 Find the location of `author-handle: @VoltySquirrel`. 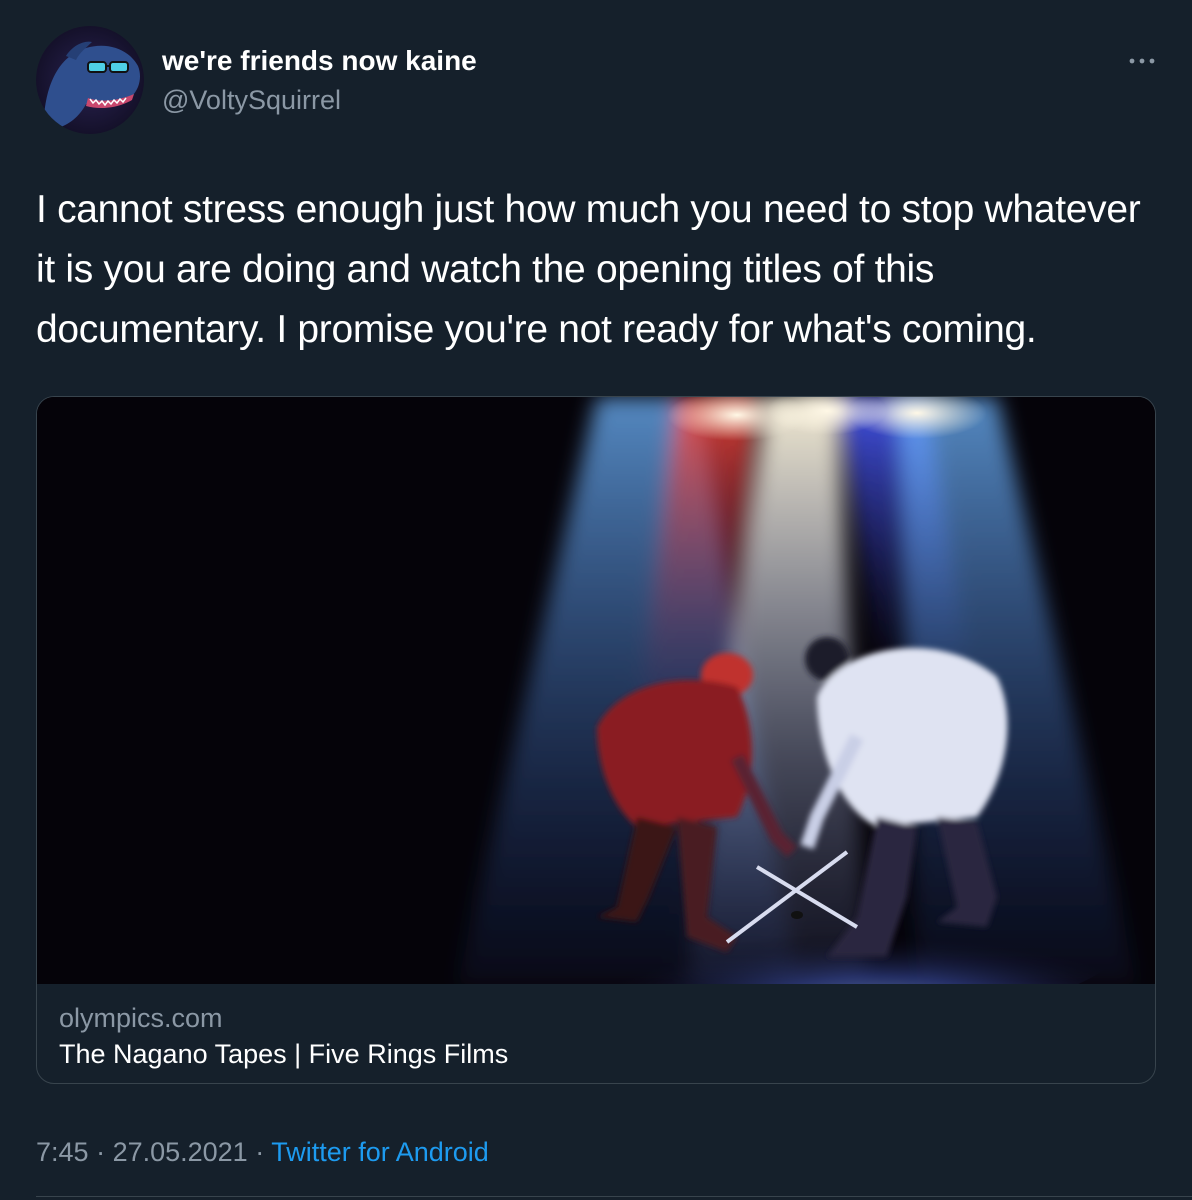

author-handle: @VoltySquirrel is located at coordinates (251, 100).